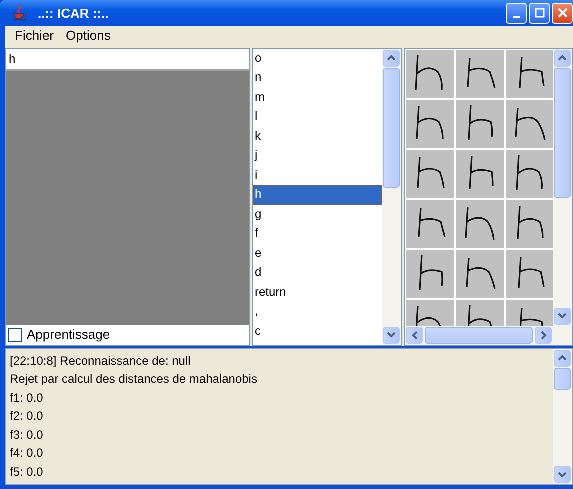 This screenshot has width=573, height=489. I want to click on list-item: return, so click(317, 292).